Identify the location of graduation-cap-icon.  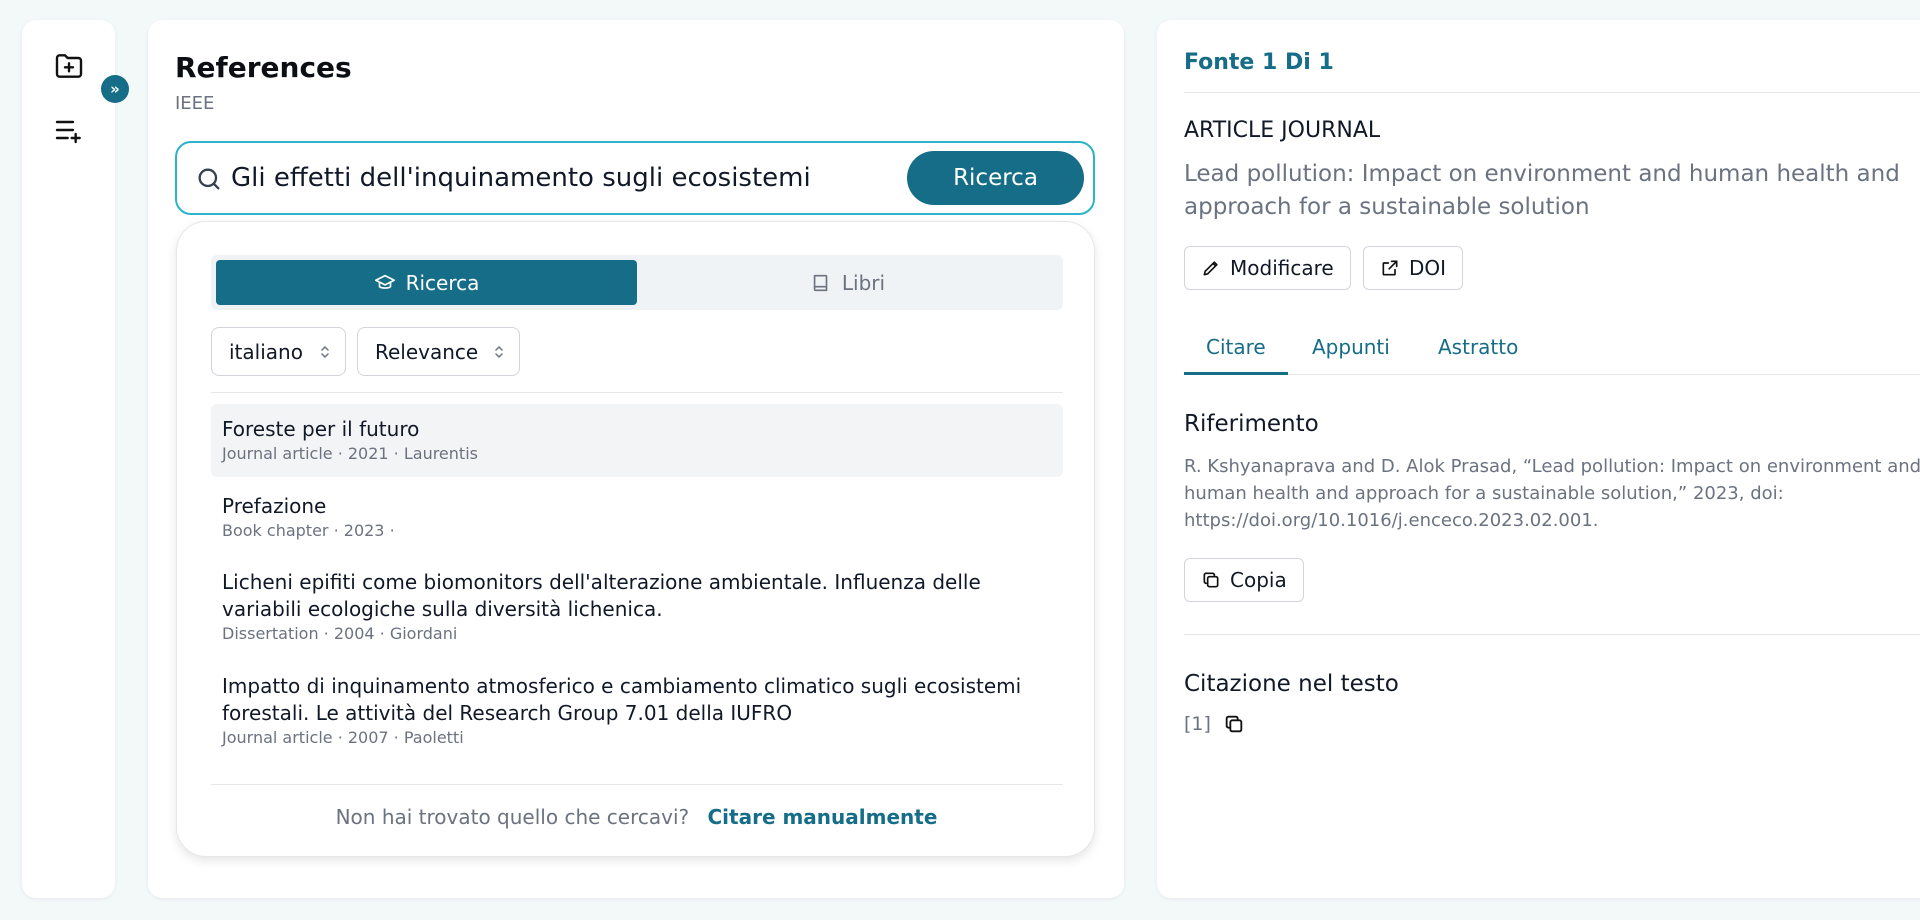
(384, 281).